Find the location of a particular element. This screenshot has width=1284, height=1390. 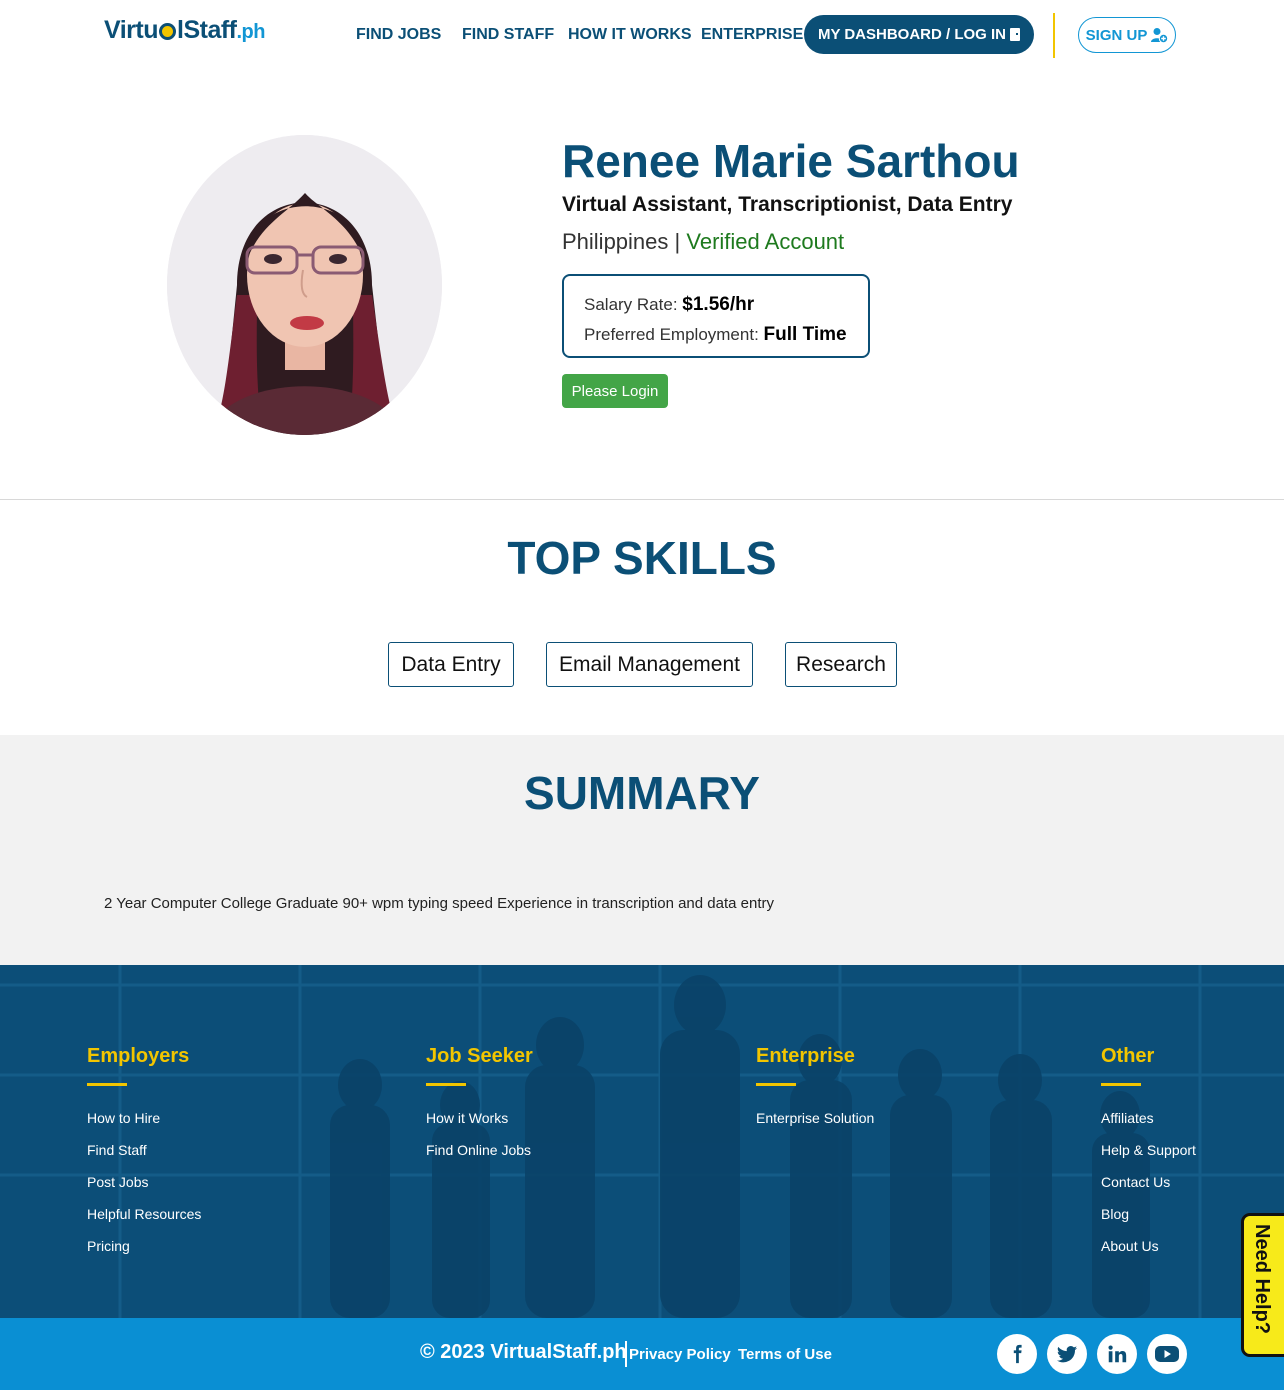

profile-location-line: Philippines | Verified Account is located at coordinates (703, 242).